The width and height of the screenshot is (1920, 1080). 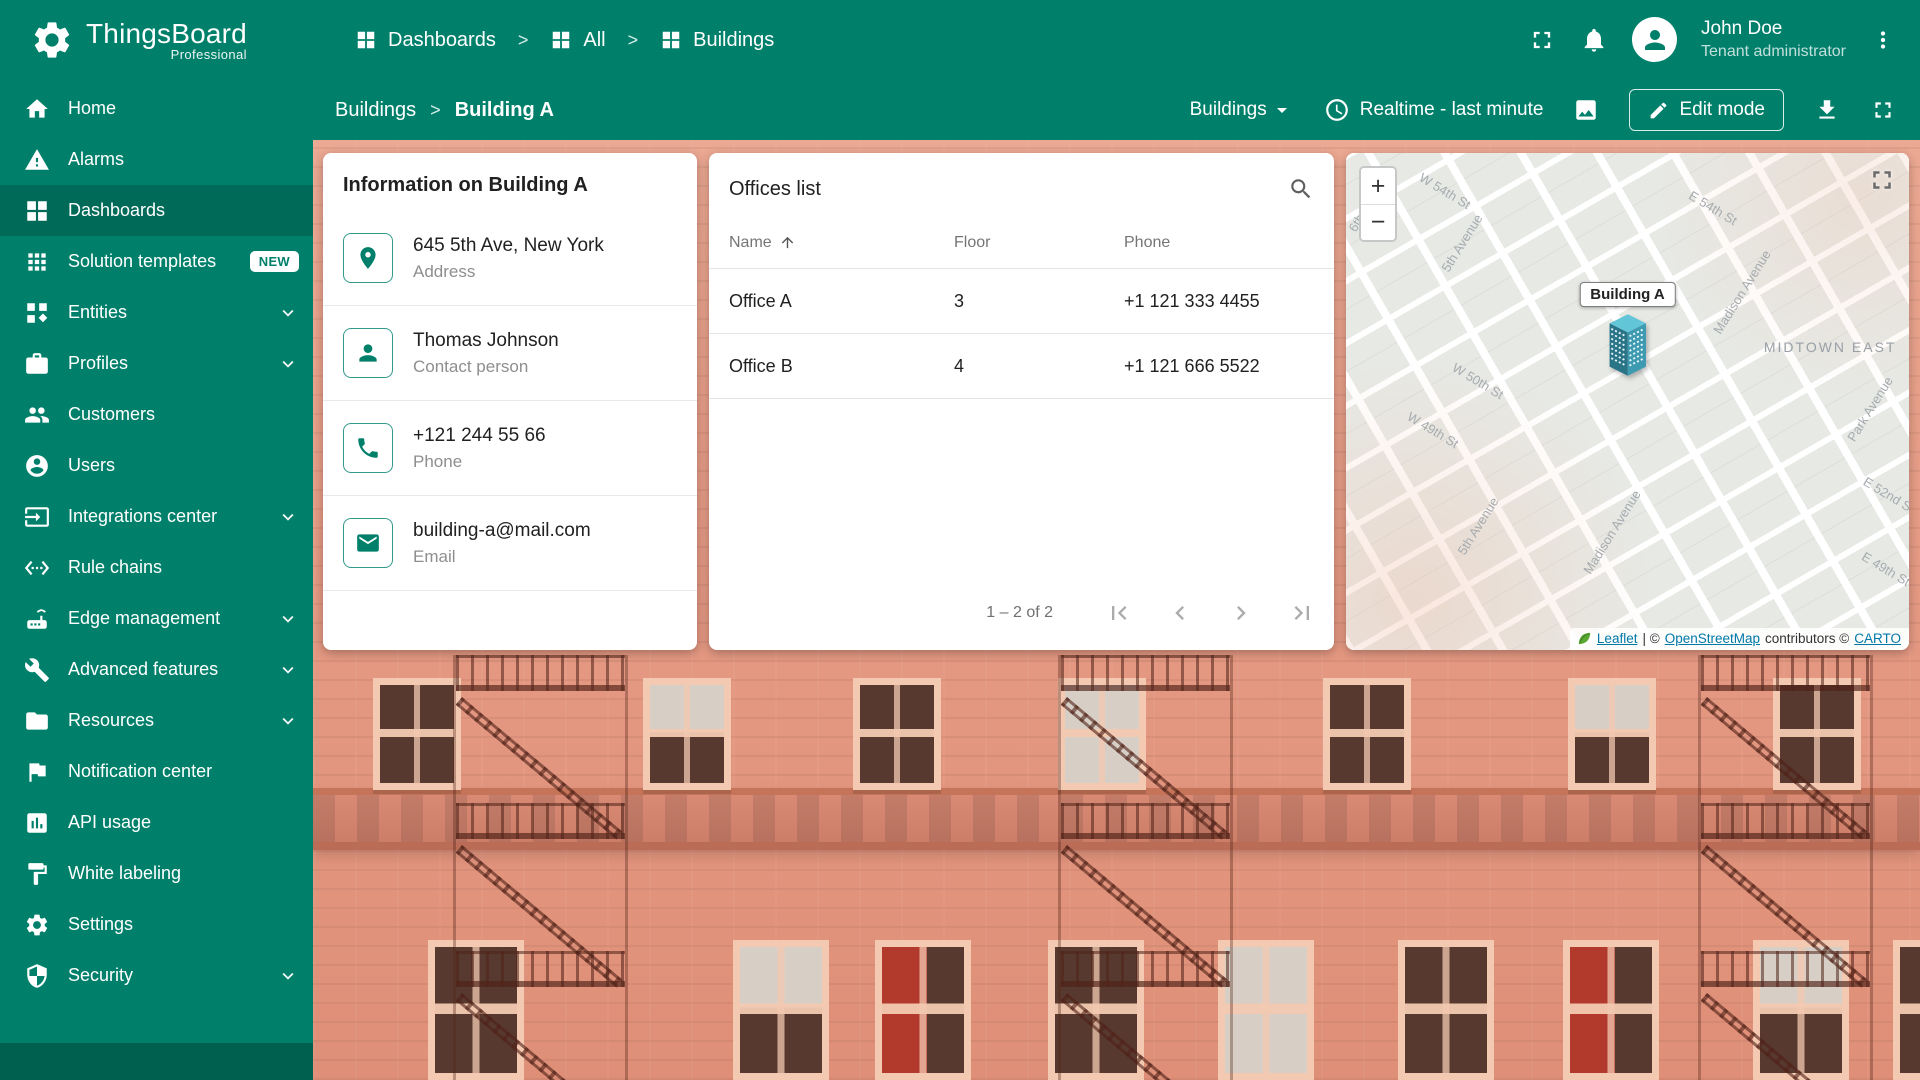 What do you see at coordinates (37, 415) in the screenshot?
I see `people-icon` at bounding box center [37, 415].